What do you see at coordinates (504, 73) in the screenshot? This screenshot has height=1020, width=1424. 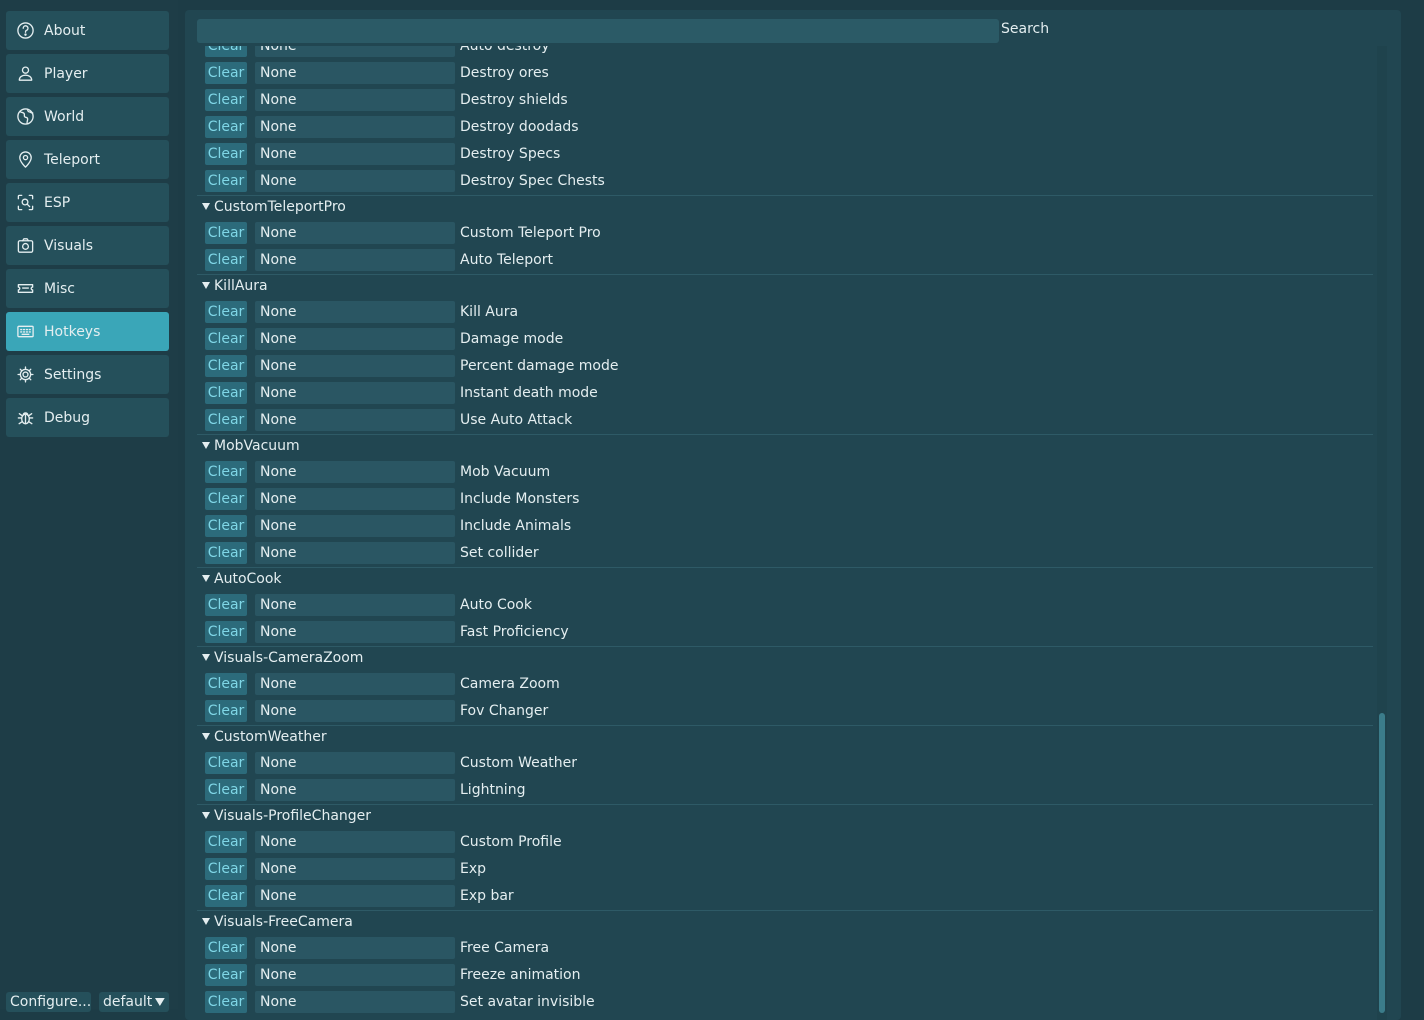 I see `hotkey-label: Destroy ores` at bounding box center [504, 73].